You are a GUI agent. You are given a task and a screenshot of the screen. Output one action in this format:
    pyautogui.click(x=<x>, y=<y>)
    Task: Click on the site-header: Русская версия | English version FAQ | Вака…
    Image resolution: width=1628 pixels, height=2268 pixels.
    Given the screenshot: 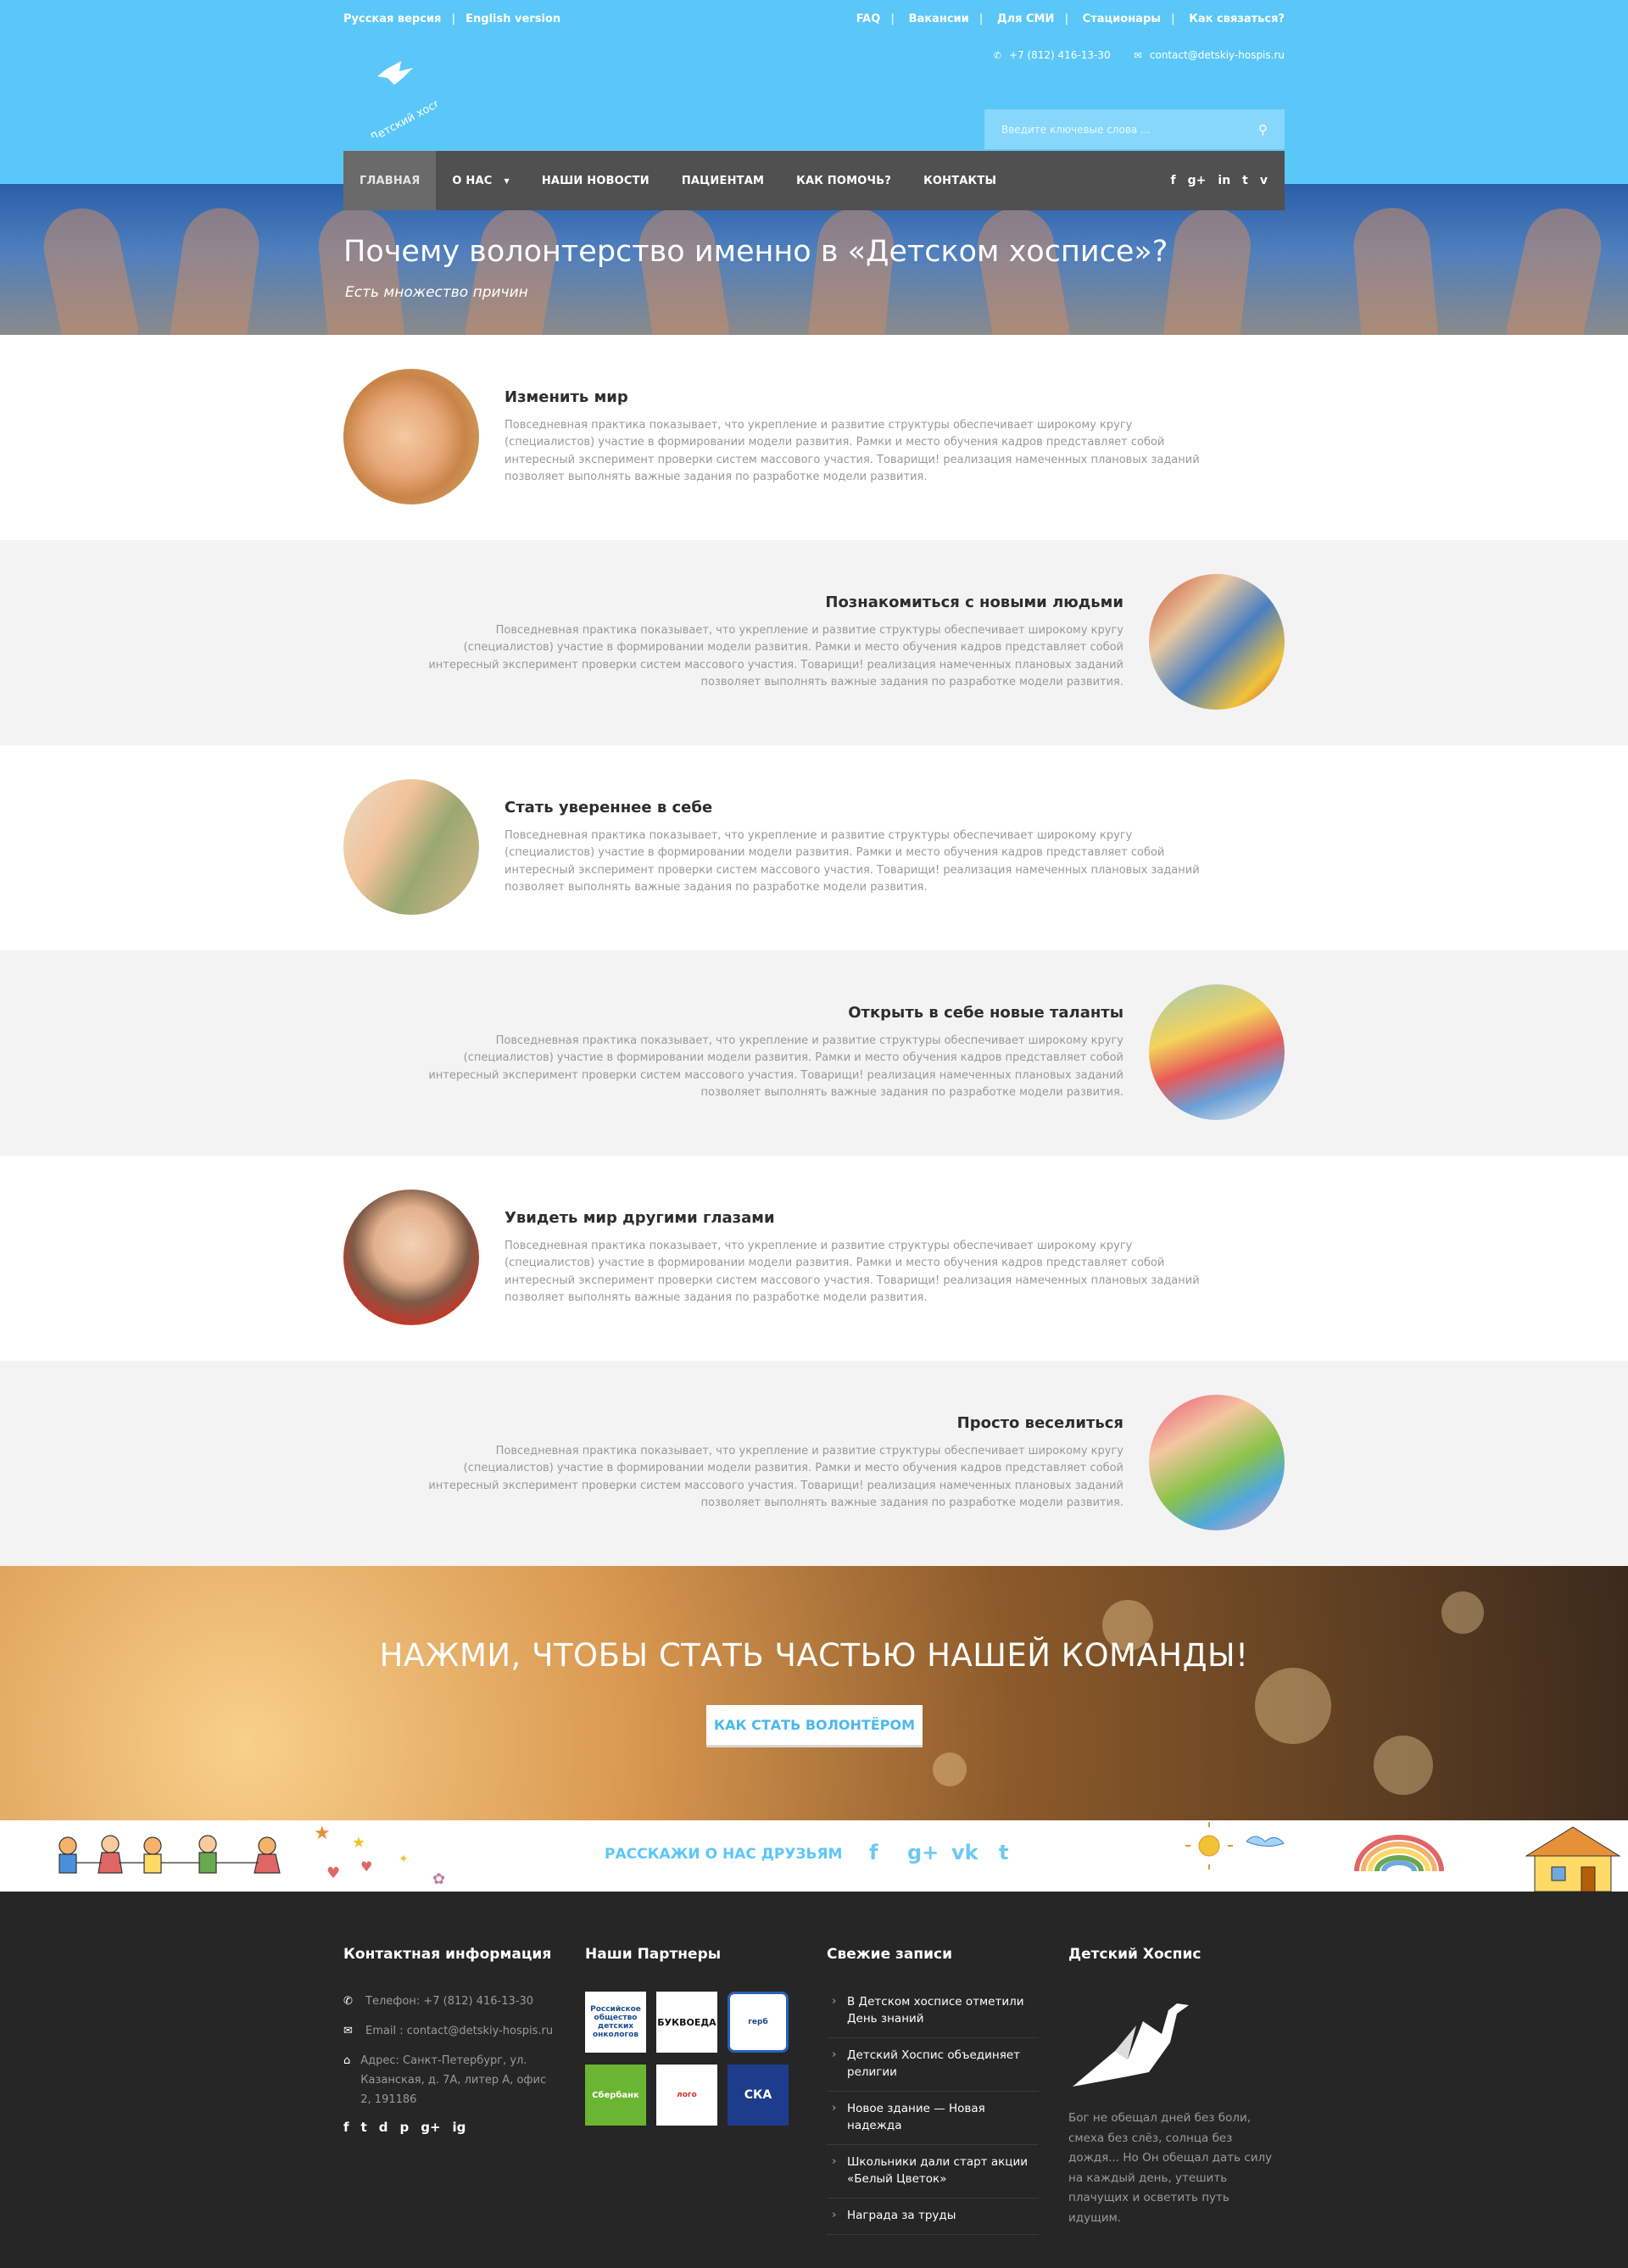 What is the action you would take?
    pyautogui.click(x=814, y=105)
    